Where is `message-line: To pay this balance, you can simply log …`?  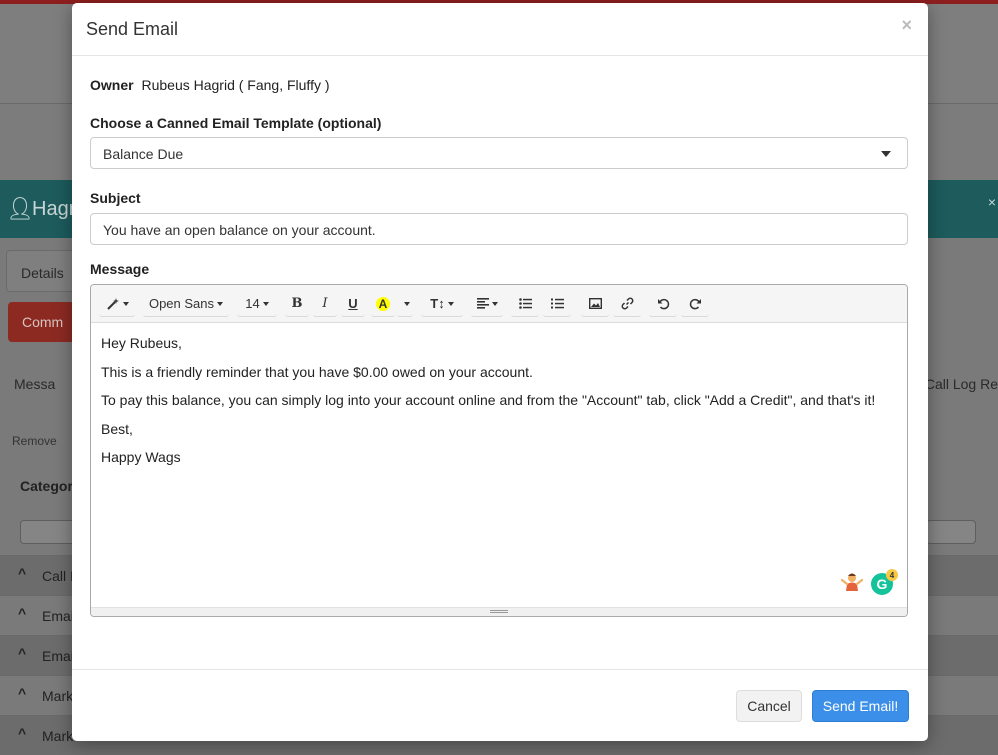
message-line: To pay this balance, you can simply log … is located at coordinates (488, 400).